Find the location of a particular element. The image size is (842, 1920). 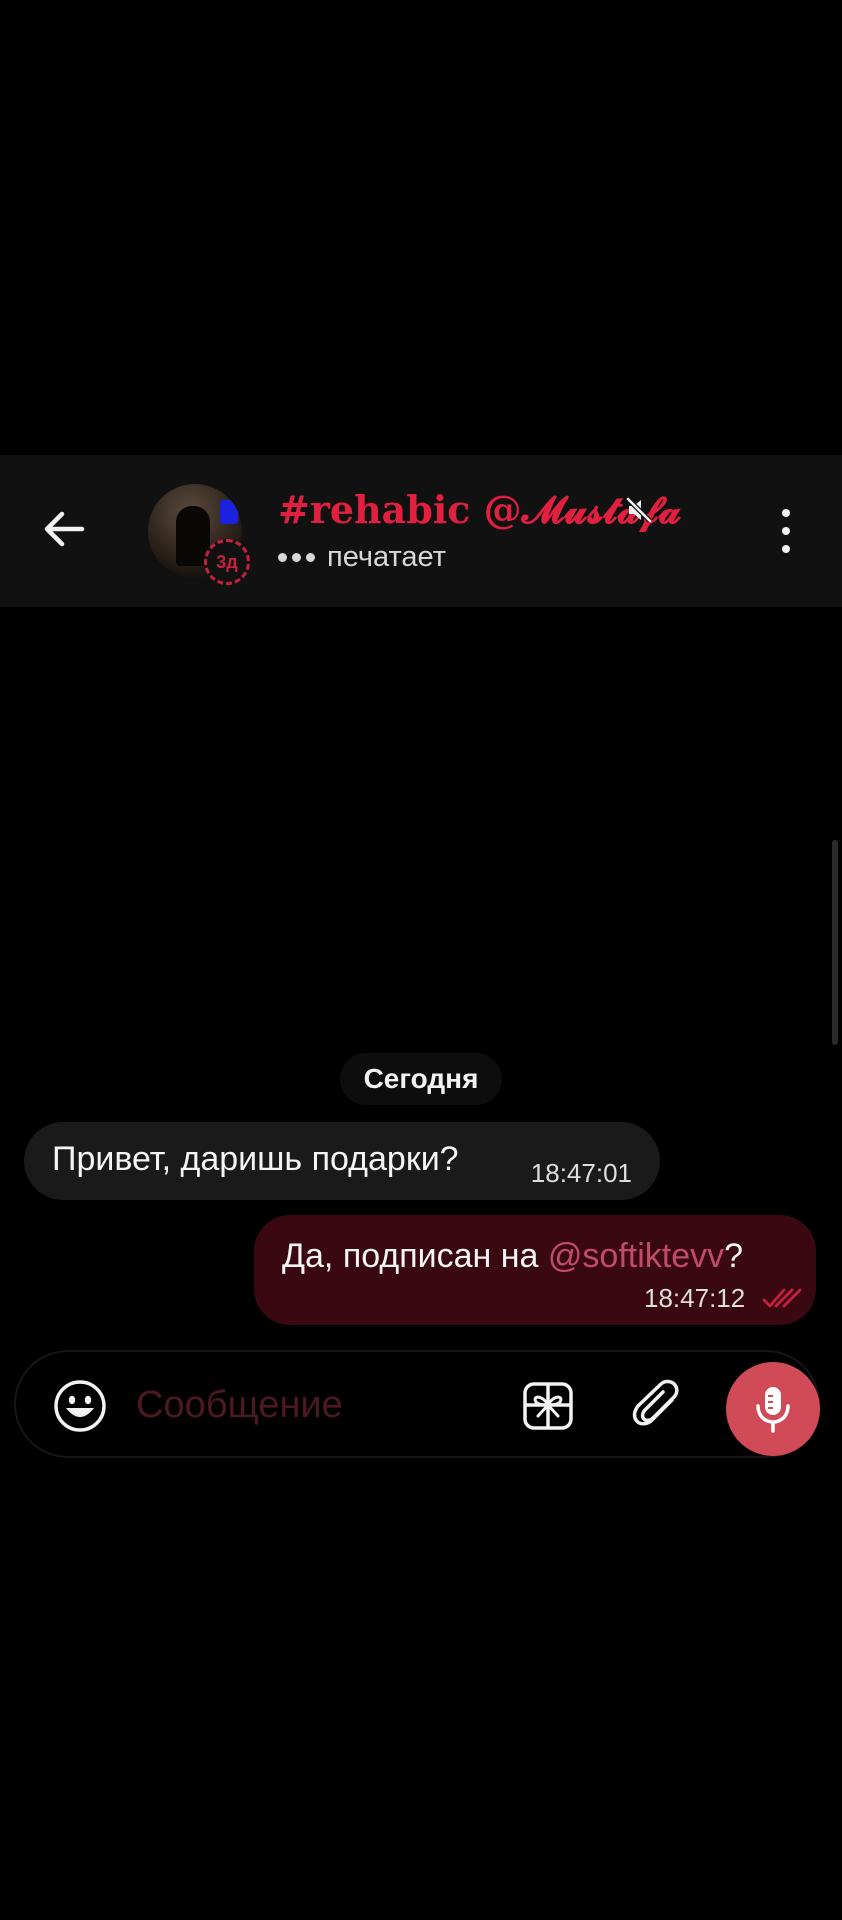

double-check-icon is located at coordinates (782, 1298).